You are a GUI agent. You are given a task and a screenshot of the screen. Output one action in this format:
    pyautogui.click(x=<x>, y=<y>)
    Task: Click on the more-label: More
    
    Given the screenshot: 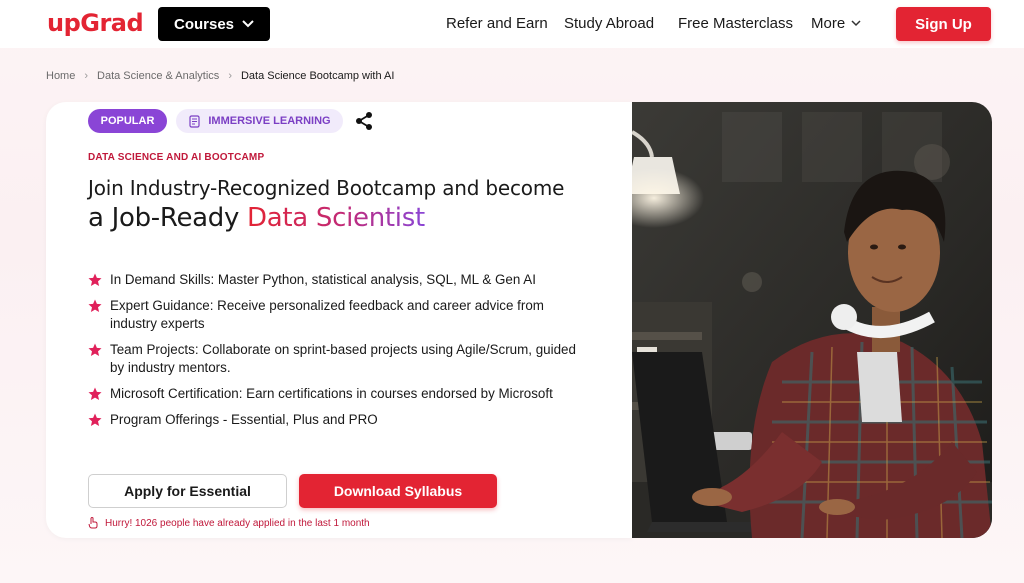 What is the action you would take?
    pyautogui.click(x=828, y=23)
    